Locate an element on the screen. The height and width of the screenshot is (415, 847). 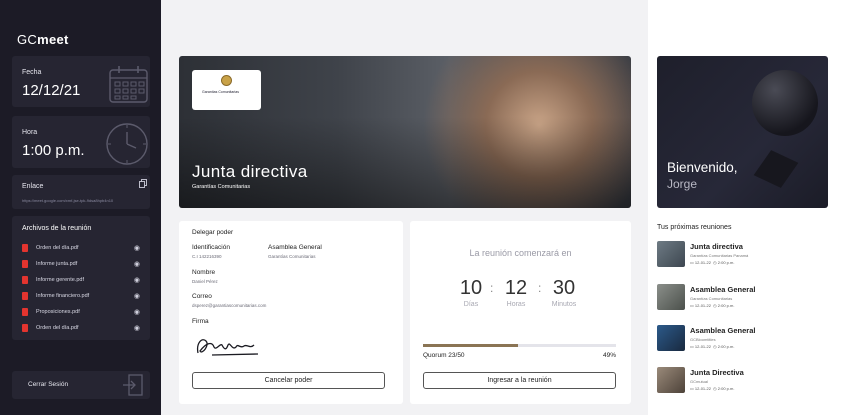
date-label: Fecha is located at coordinates (32, 72).